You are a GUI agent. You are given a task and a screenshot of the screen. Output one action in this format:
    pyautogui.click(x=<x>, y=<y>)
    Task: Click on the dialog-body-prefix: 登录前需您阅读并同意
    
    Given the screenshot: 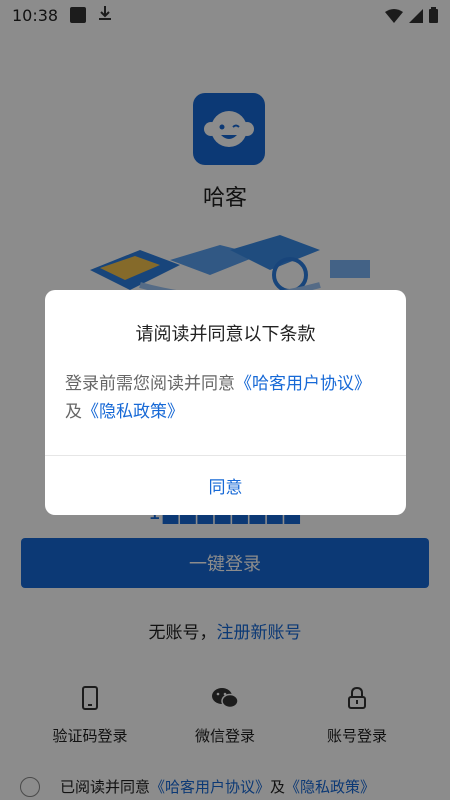 What is the action you would take?
    pyautogui.click(x=150, y=384)
    